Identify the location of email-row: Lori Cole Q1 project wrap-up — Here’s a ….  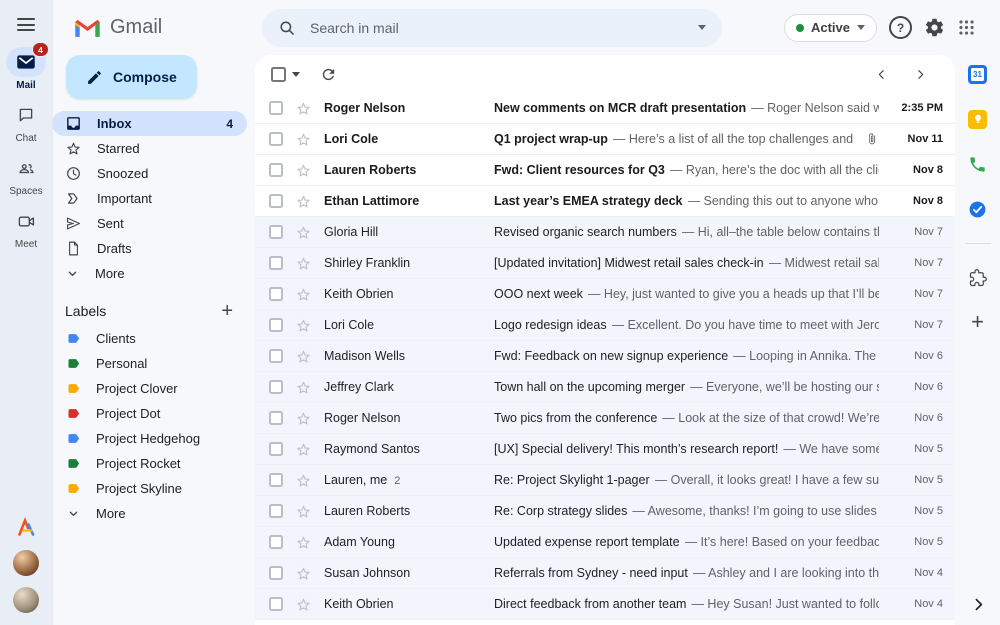
(605, 139).